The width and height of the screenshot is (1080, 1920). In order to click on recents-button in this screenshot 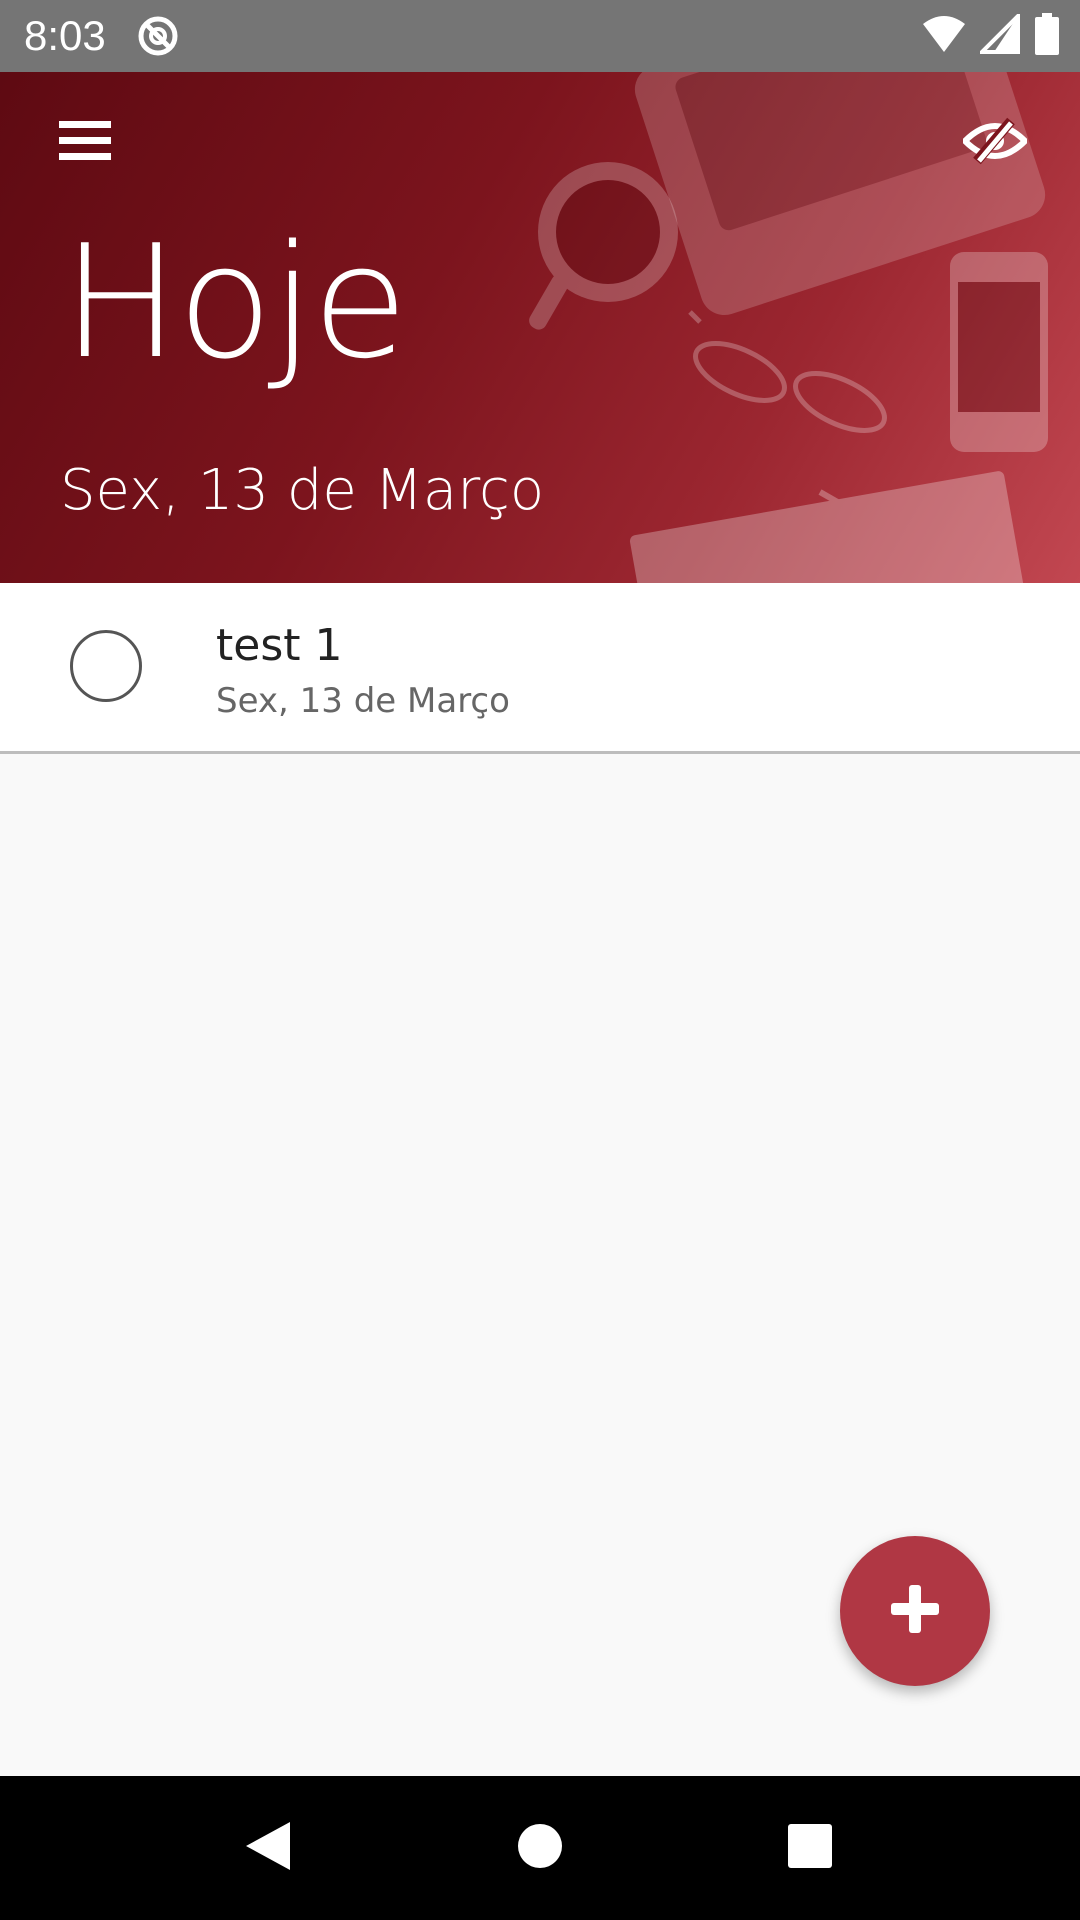, I will do `click(810, 1848)`.